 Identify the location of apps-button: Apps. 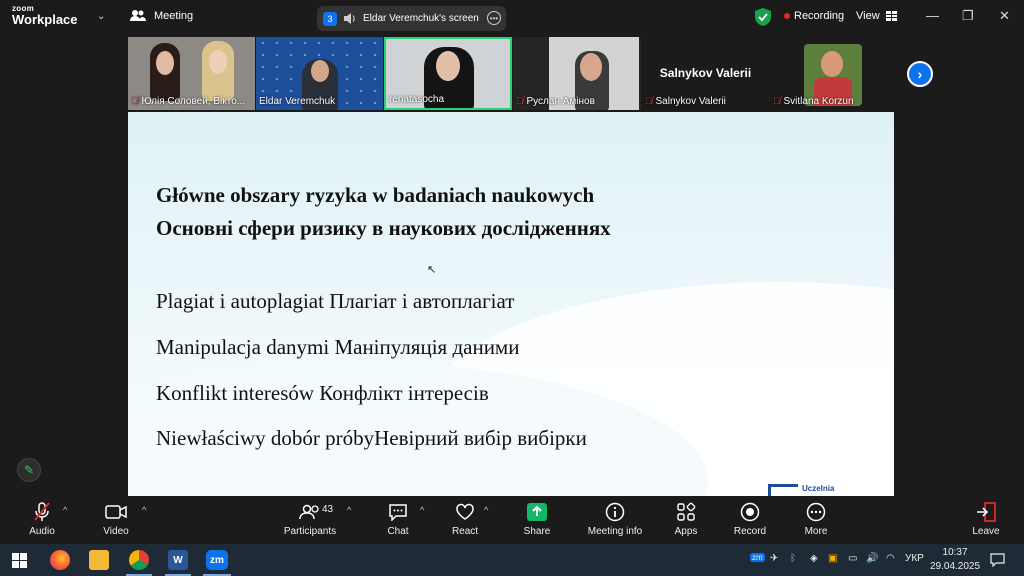
(686, 519).